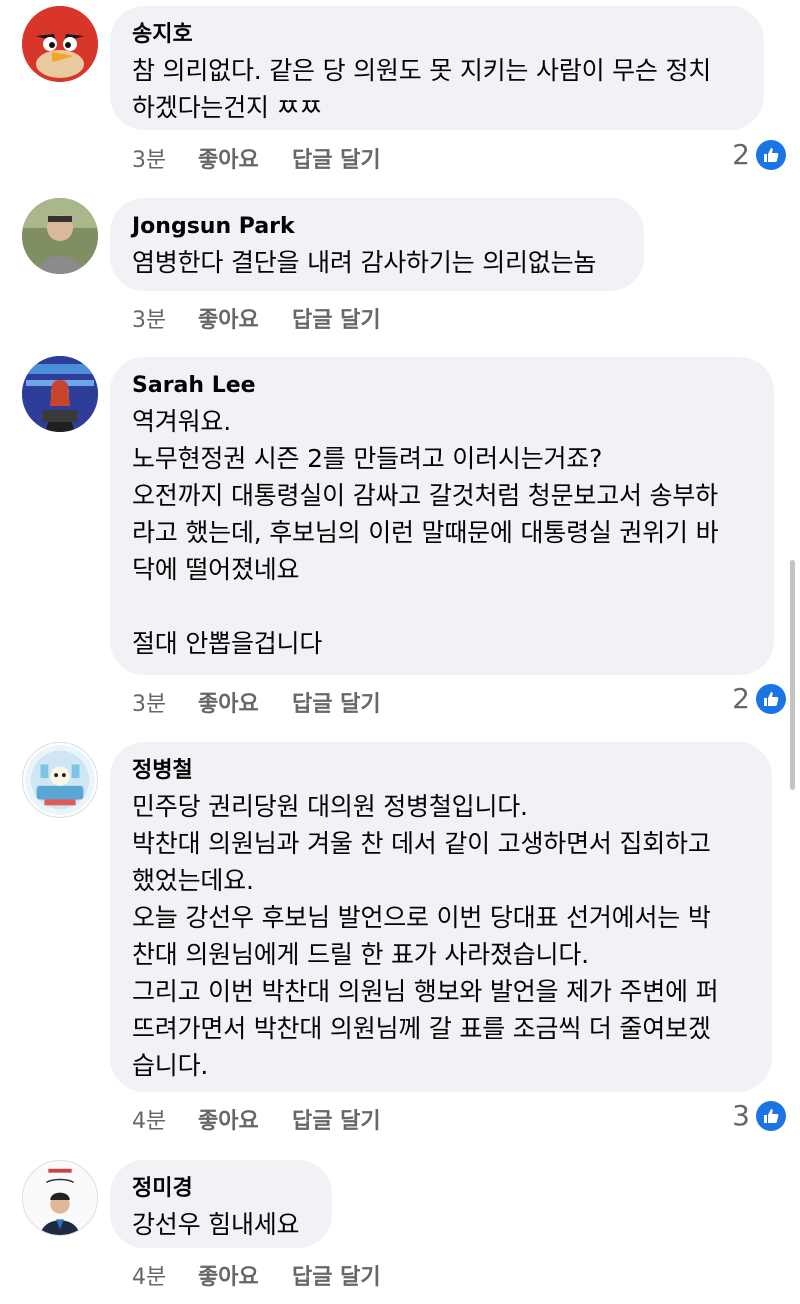  What do you see at coordinates (741, 1115) in the screenshot?
I see `reaction-number: 3` at bounding box center [741, 1115].